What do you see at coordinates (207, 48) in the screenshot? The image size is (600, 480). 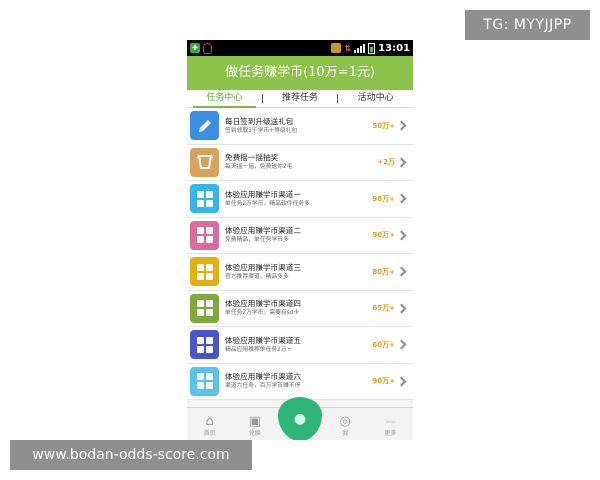 I see `qq-penguin-icon` at bounding box center [207, 48].